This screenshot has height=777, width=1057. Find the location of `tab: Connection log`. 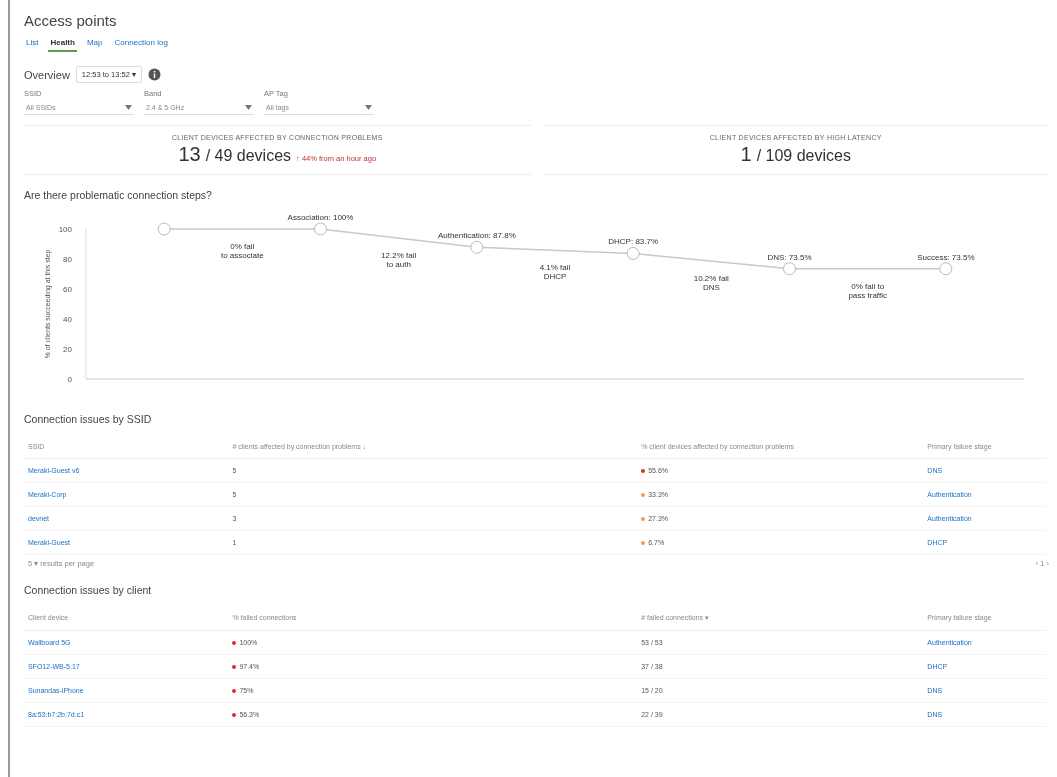

tab: Connection log is located at coordinates (141, 43).